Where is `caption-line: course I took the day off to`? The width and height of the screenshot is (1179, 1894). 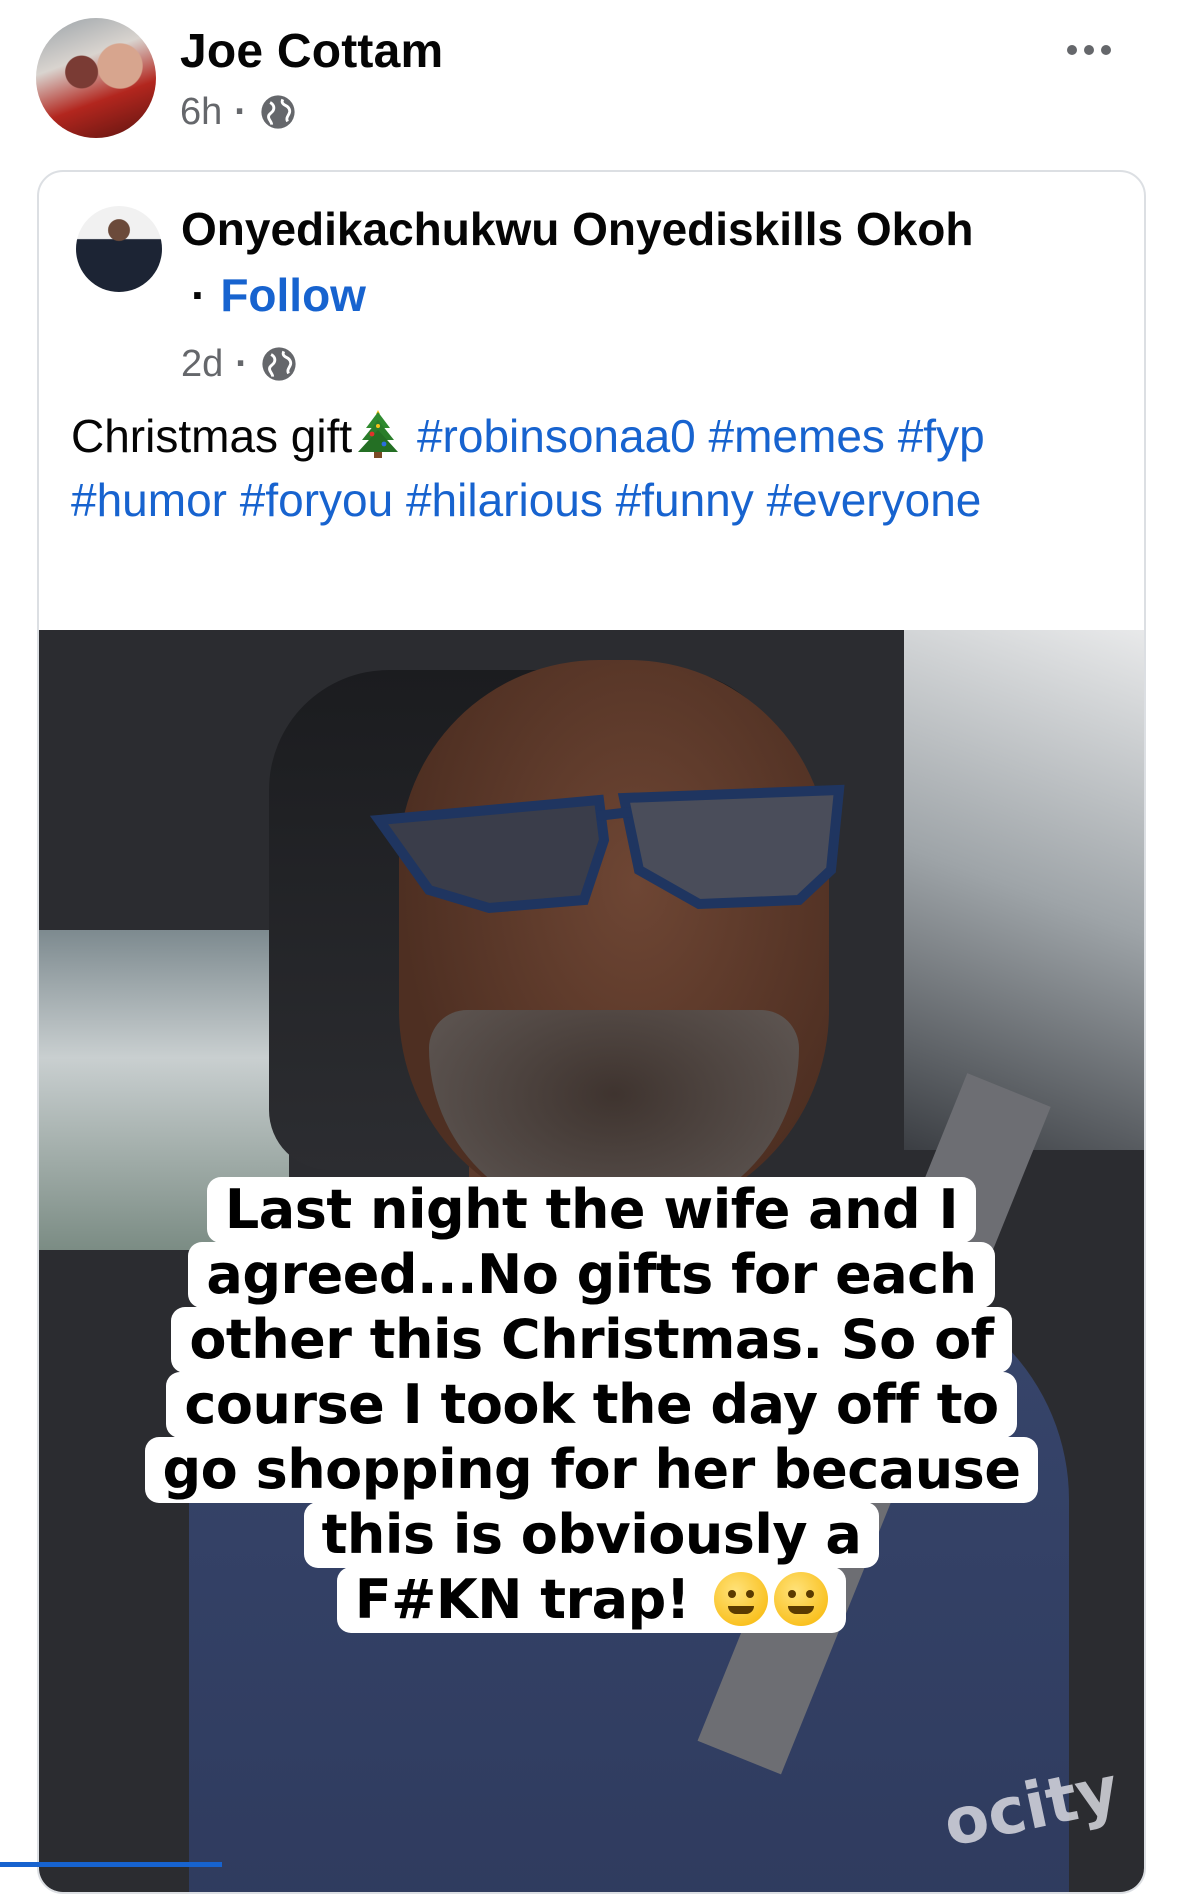
caption-line: course I took the day off to is located at coordinates (591, 1405).